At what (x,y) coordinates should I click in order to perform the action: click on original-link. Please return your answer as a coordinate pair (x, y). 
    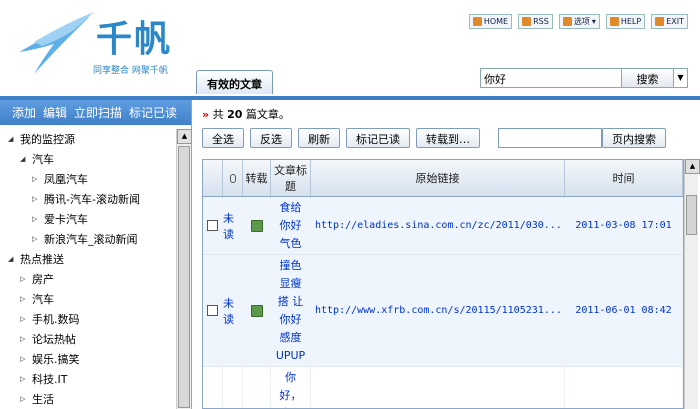
    Looking at the image, I should click on (438, 387).